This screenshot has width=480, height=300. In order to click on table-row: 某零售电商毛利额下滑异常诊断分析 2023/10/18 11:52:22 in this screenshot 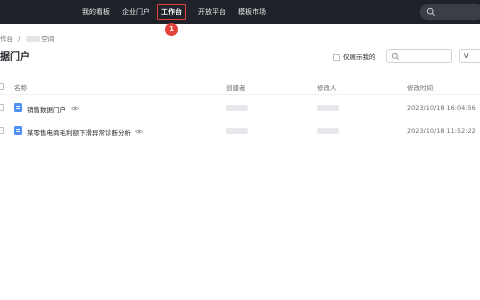, I will do `click(240, 131)`.